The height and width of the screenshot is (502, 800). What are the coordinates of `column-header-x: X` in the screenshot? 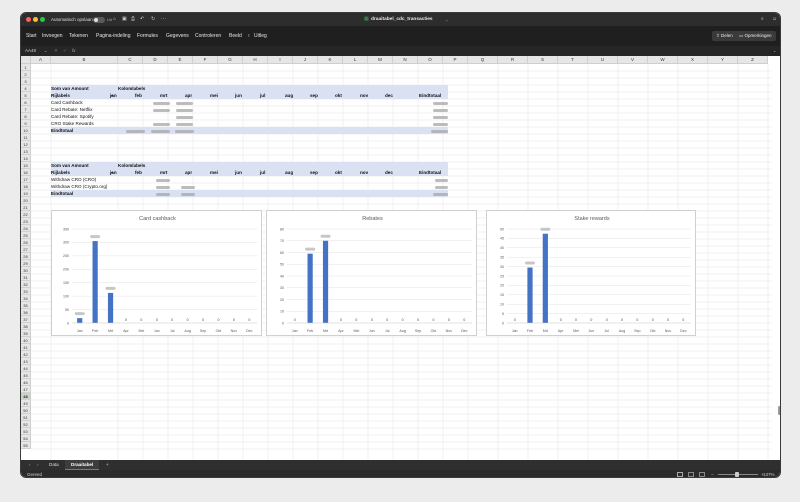 It's located at (693, 60).